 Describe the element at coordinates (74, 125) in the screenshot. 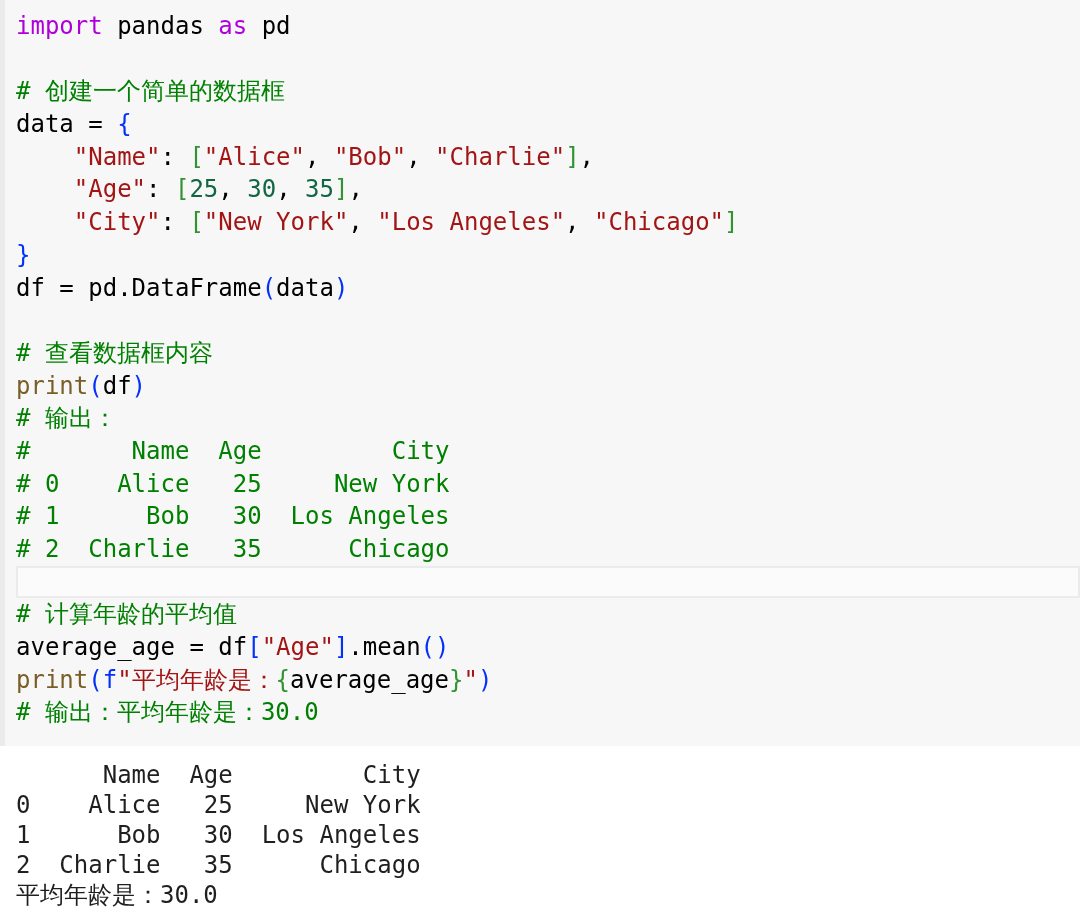

I see `code-line: data = {` at that location.